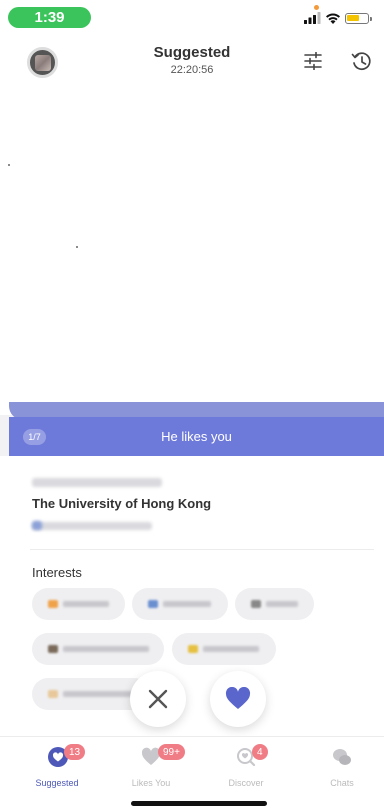 The width and height of the screenshot is (384, 809). I want to click on mic-indicator-dot, so click(316, 7).